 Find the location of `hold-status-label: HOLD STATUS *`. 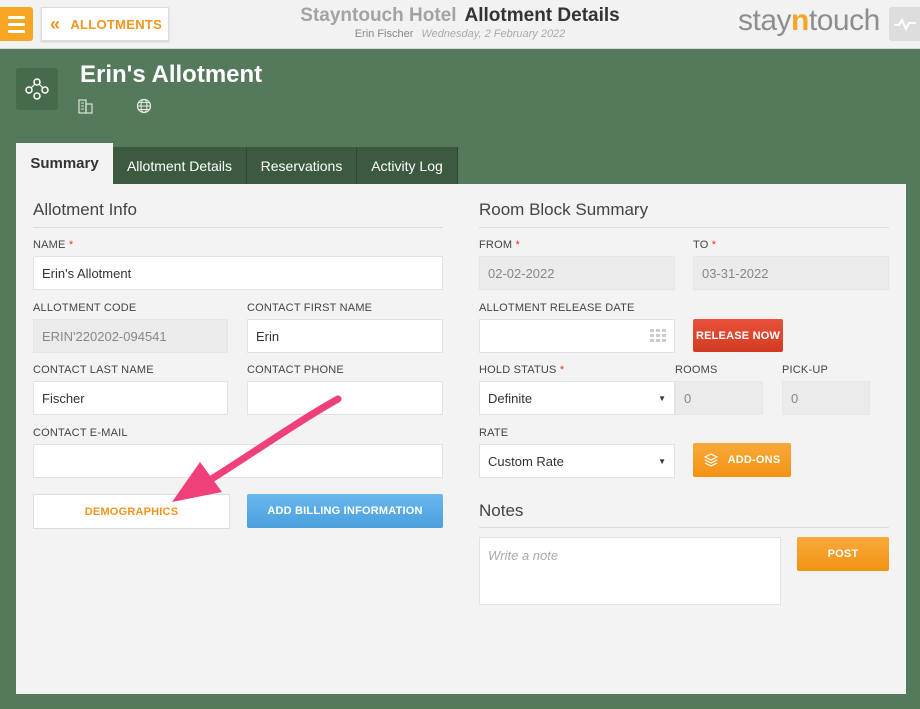

hold-status-label: HOLD STATUS * is located at coordinates (522, 370).